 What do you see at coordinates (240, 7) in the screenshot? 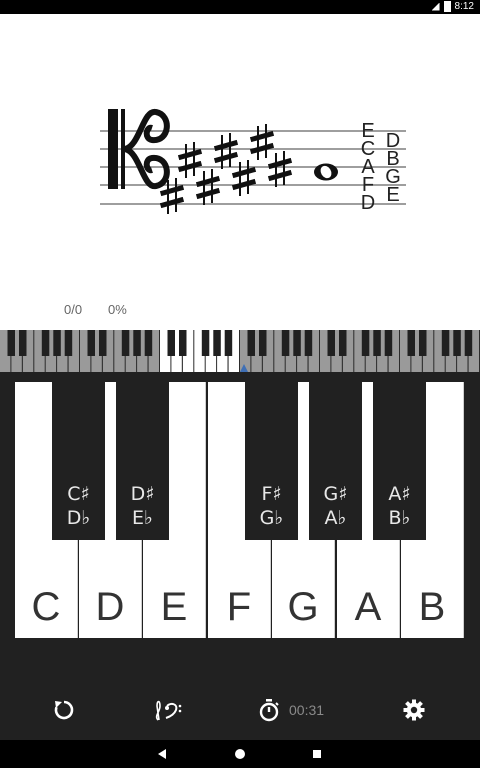
I see `status-bar: 8:12` at bounding box center [240, 7].